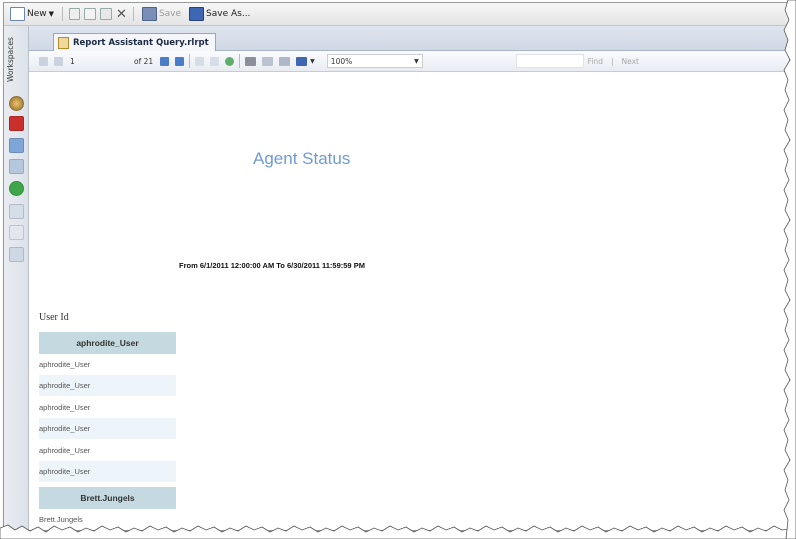  I want to click on last-page-icon, so click(180, 61).